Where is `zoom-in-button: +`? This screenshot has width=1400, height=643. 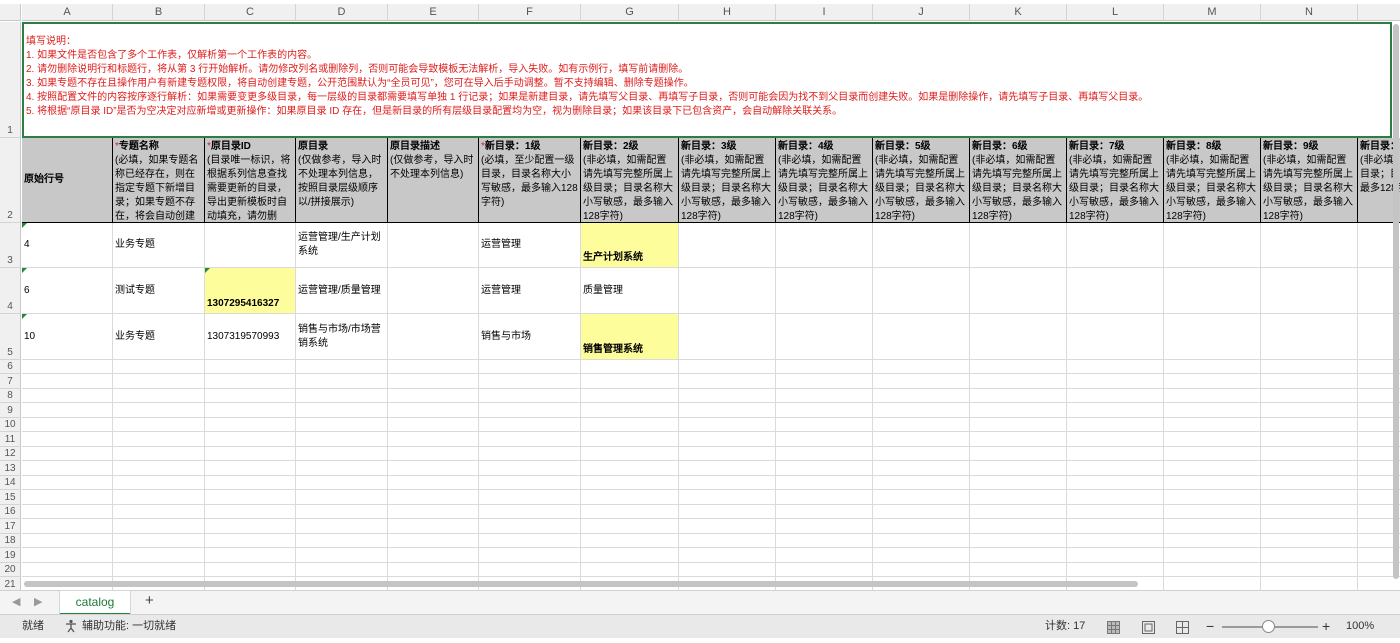
zoom-in-button: + is located at coordinates (1326, 626).